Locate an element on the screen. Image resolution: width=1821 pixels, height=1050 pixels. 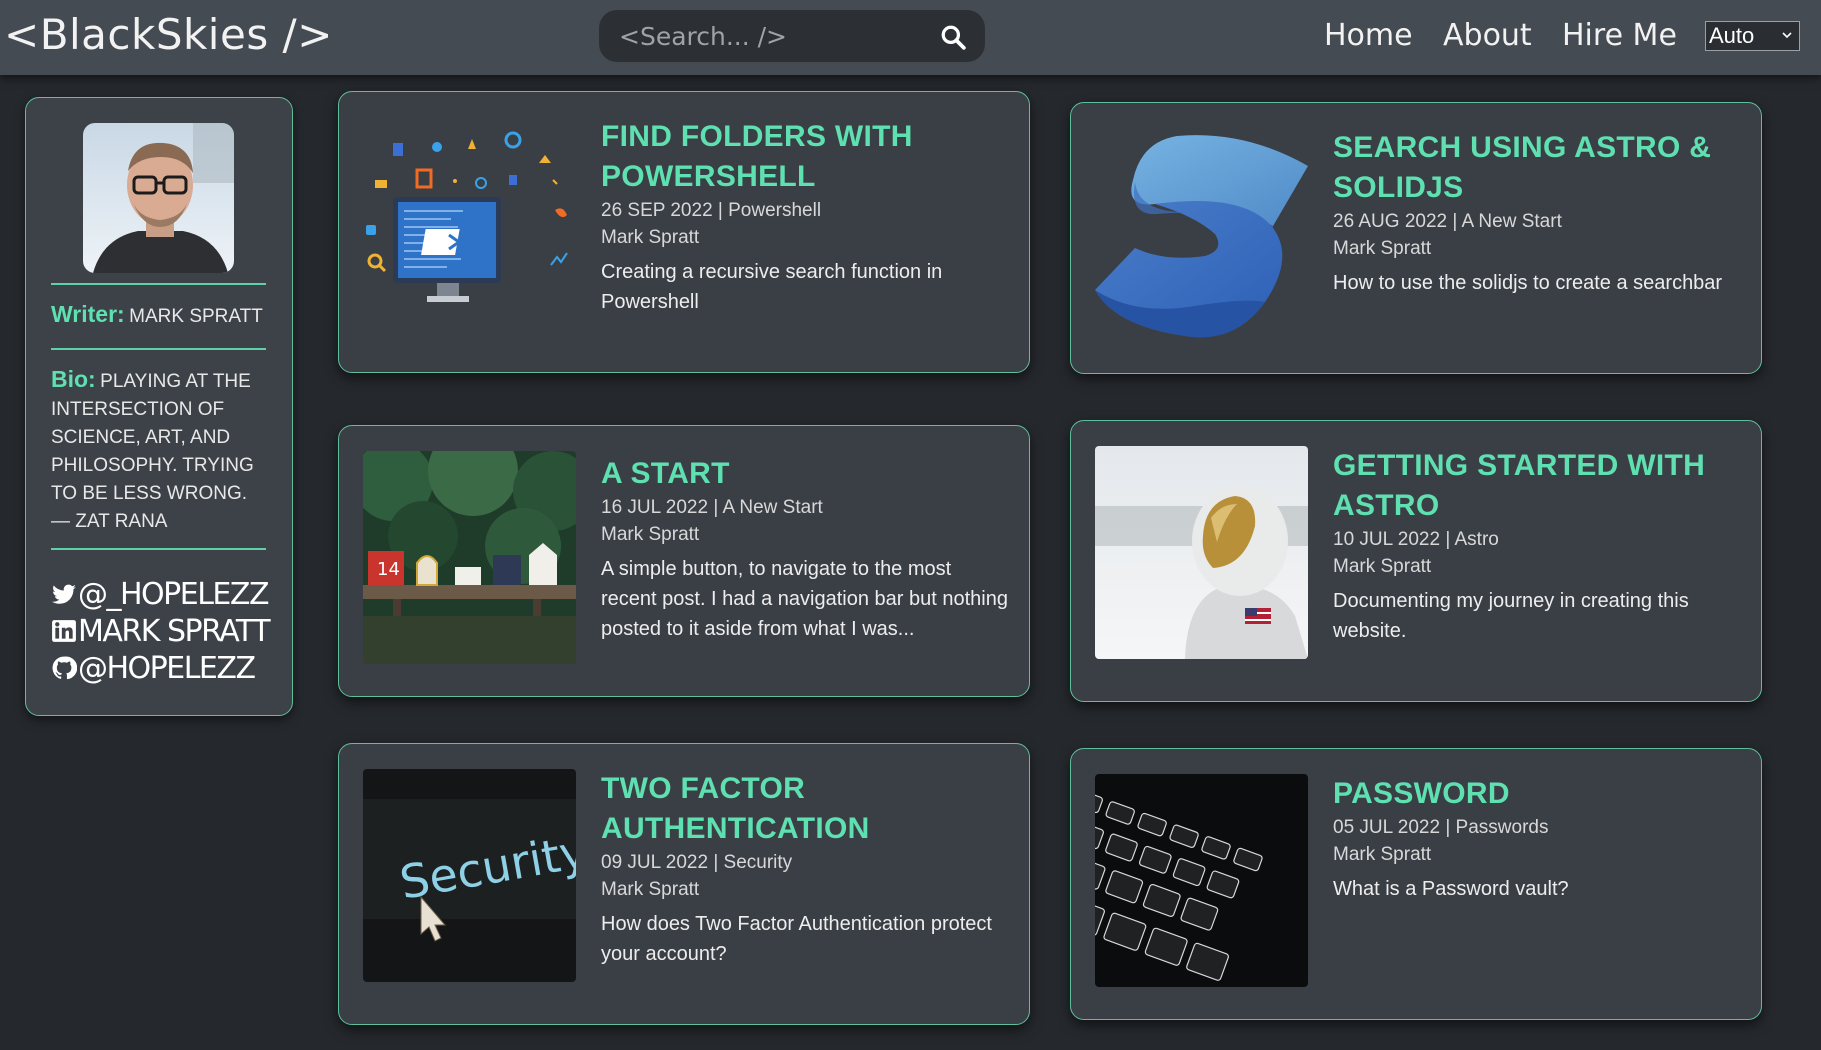
powershell-illustration is located at coordinates (469, 231).